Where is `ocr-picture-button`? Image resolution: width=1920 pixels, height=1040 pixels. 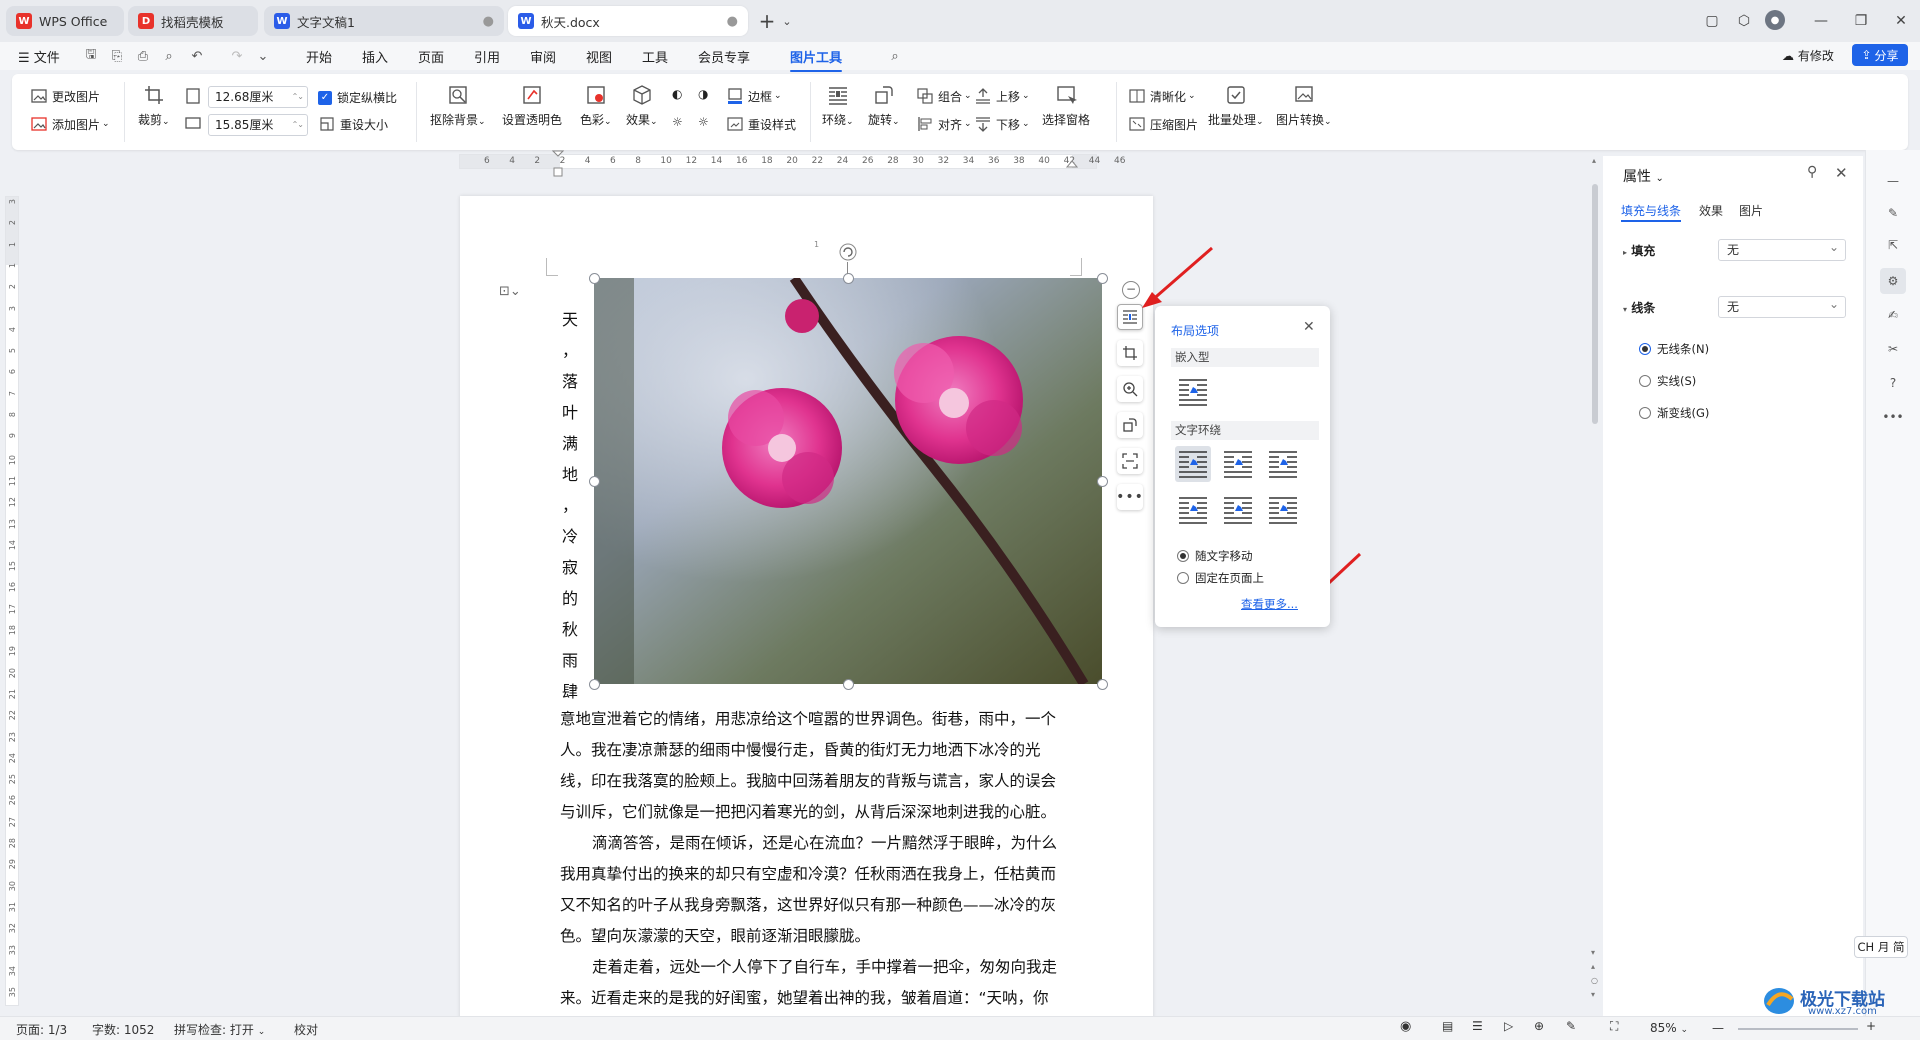
ocr-picture-button is located at coordinates (1130, 461).